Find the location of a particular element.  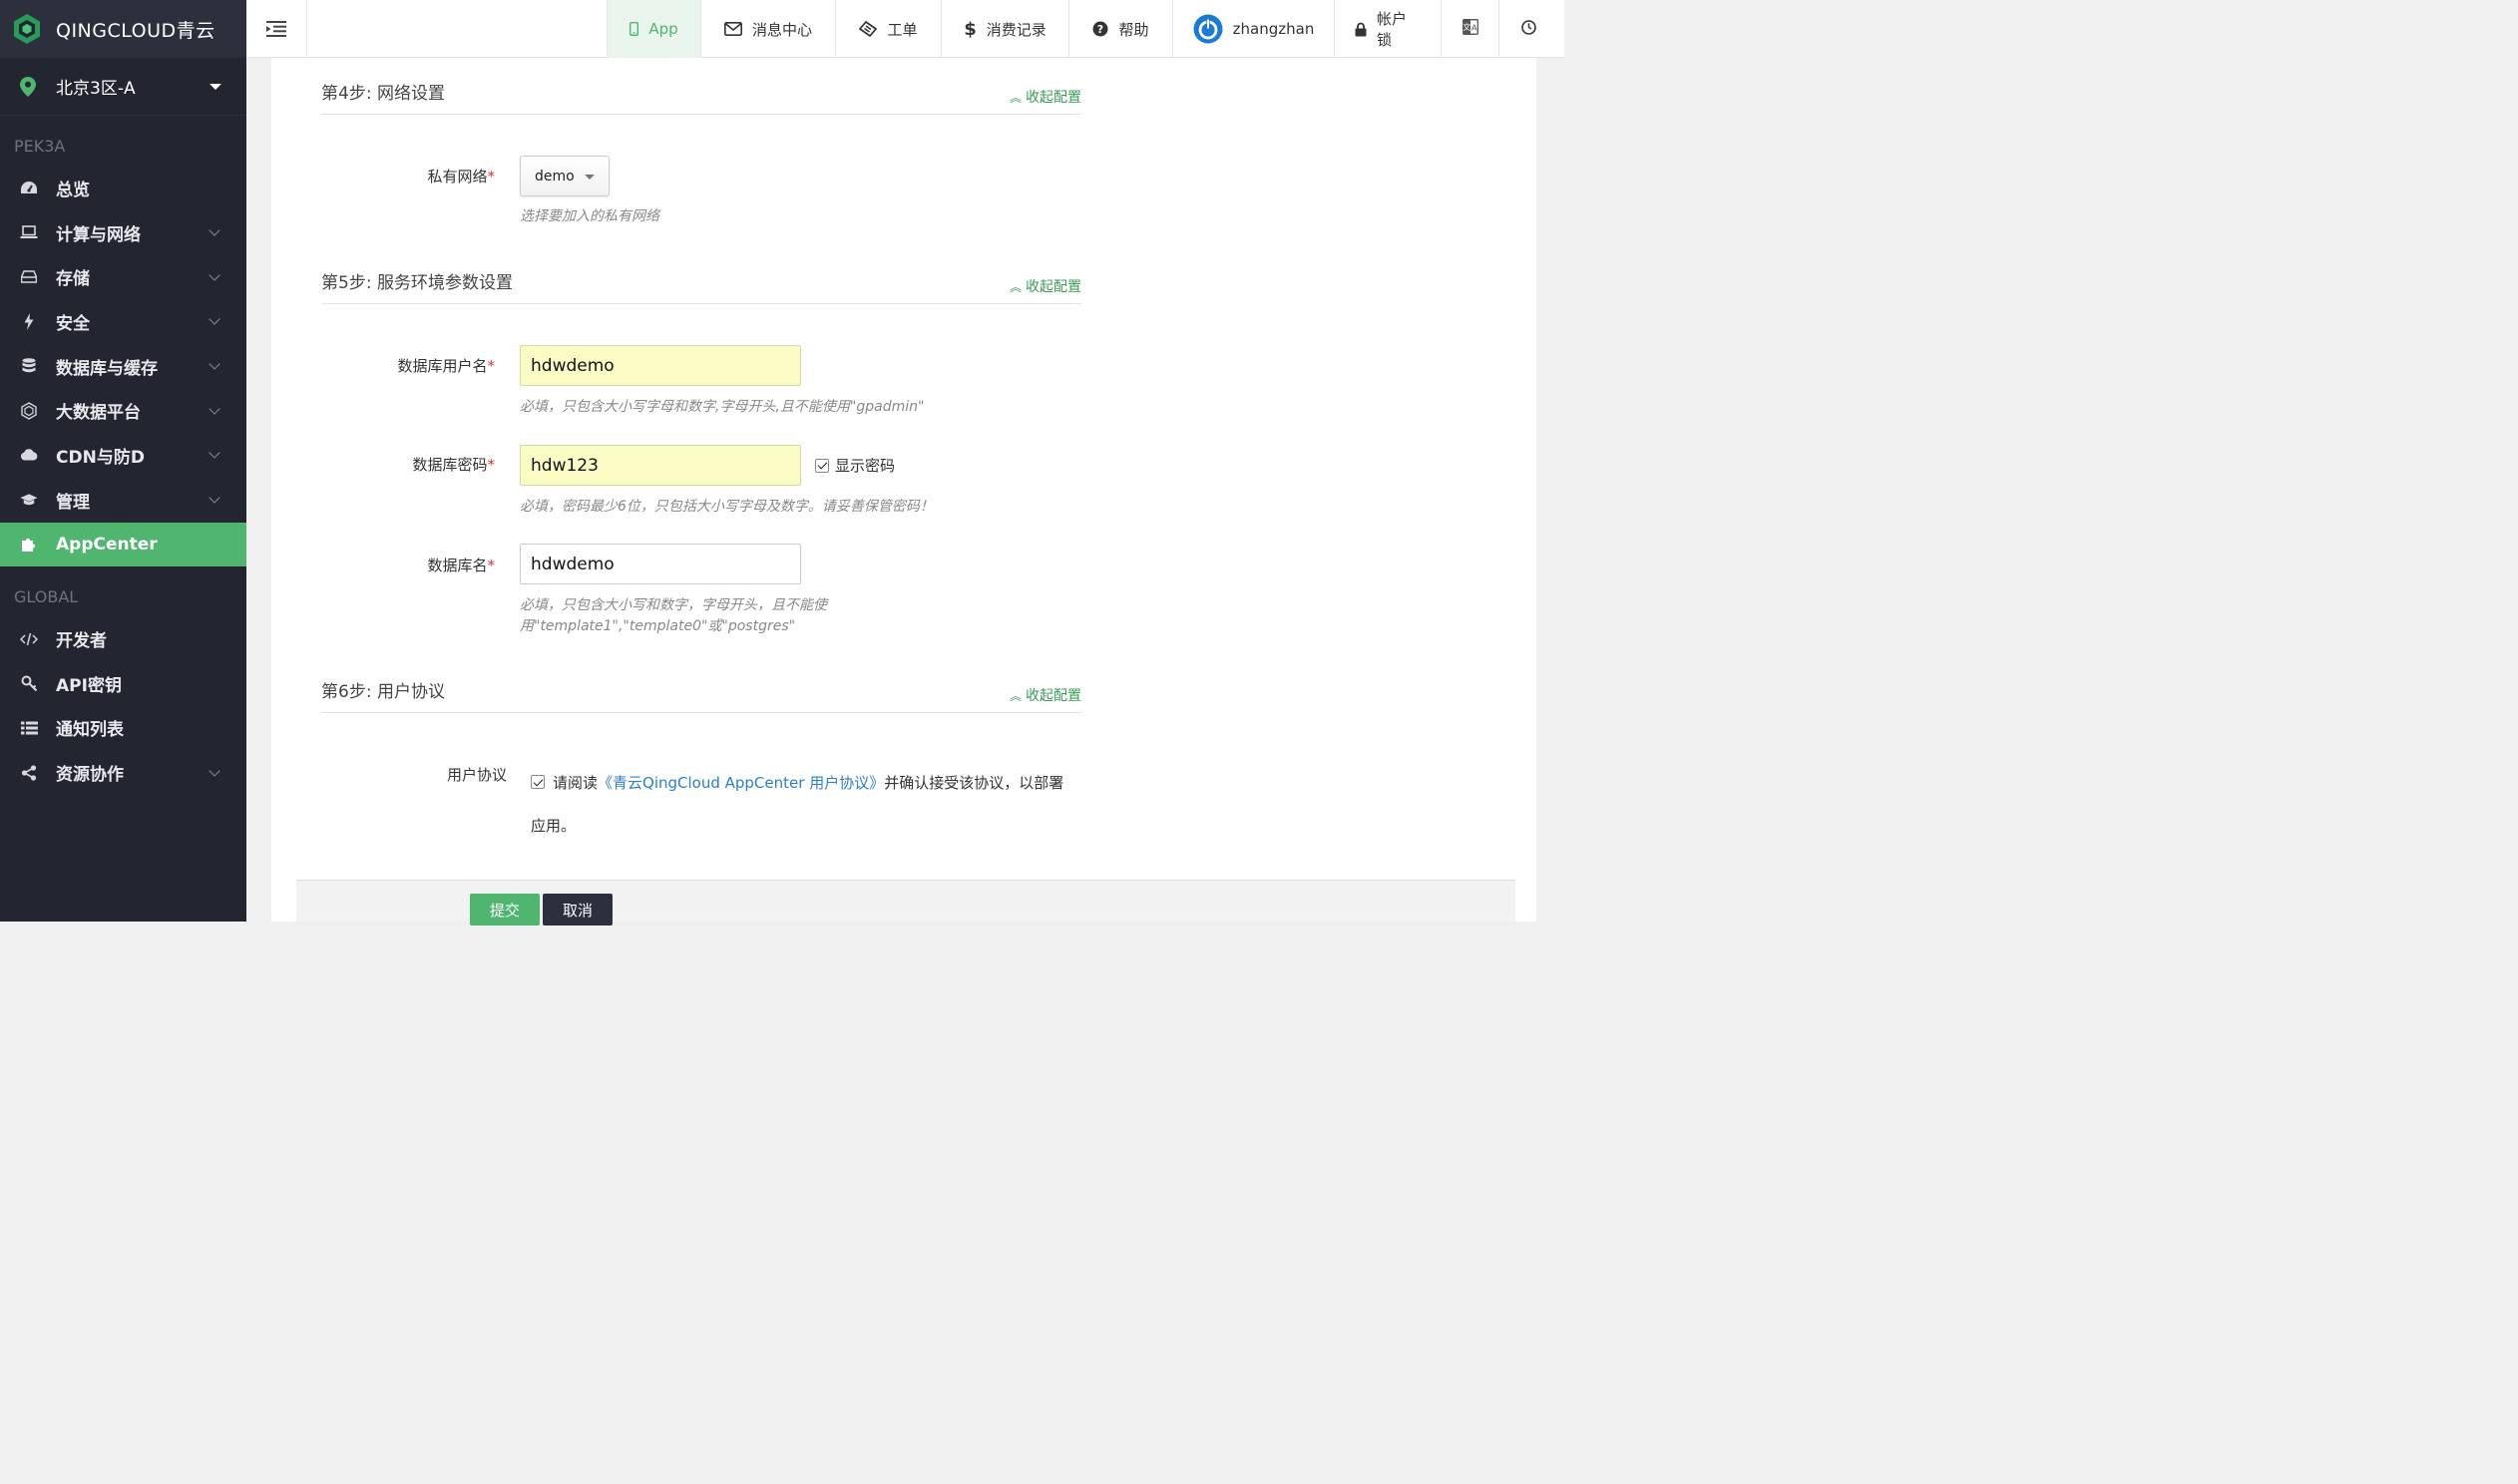

global-label: GLOBAL is located at coordinates (46, 597).